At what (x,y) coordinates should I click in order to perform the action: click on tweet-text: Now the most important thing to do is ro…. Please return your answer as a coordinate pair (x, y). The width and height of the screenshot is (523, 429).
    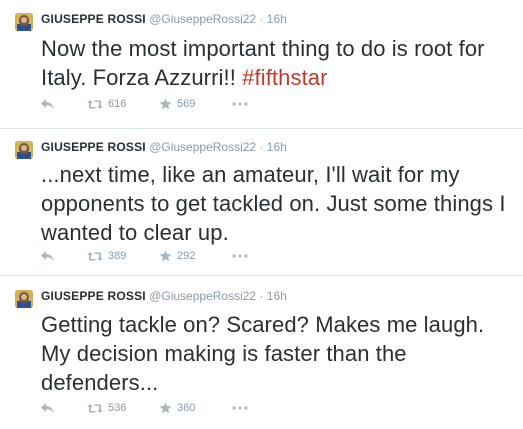
    Looking at the image, I should click on (276, 63).